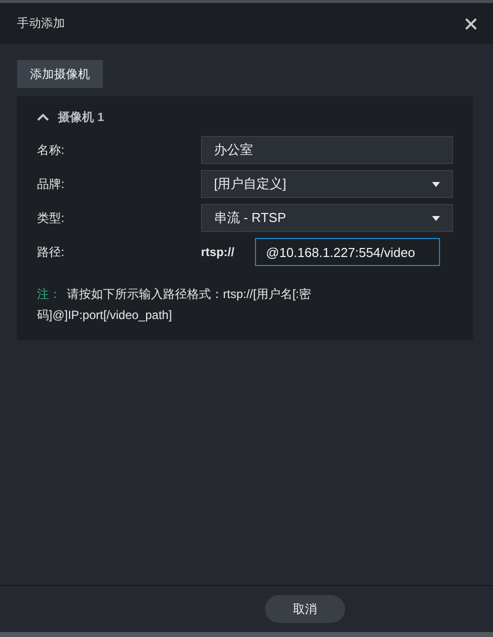  What do you see at coordinates (471, 24) in the screenshot?
I see `close-icon` at bounding box center [471, 24].